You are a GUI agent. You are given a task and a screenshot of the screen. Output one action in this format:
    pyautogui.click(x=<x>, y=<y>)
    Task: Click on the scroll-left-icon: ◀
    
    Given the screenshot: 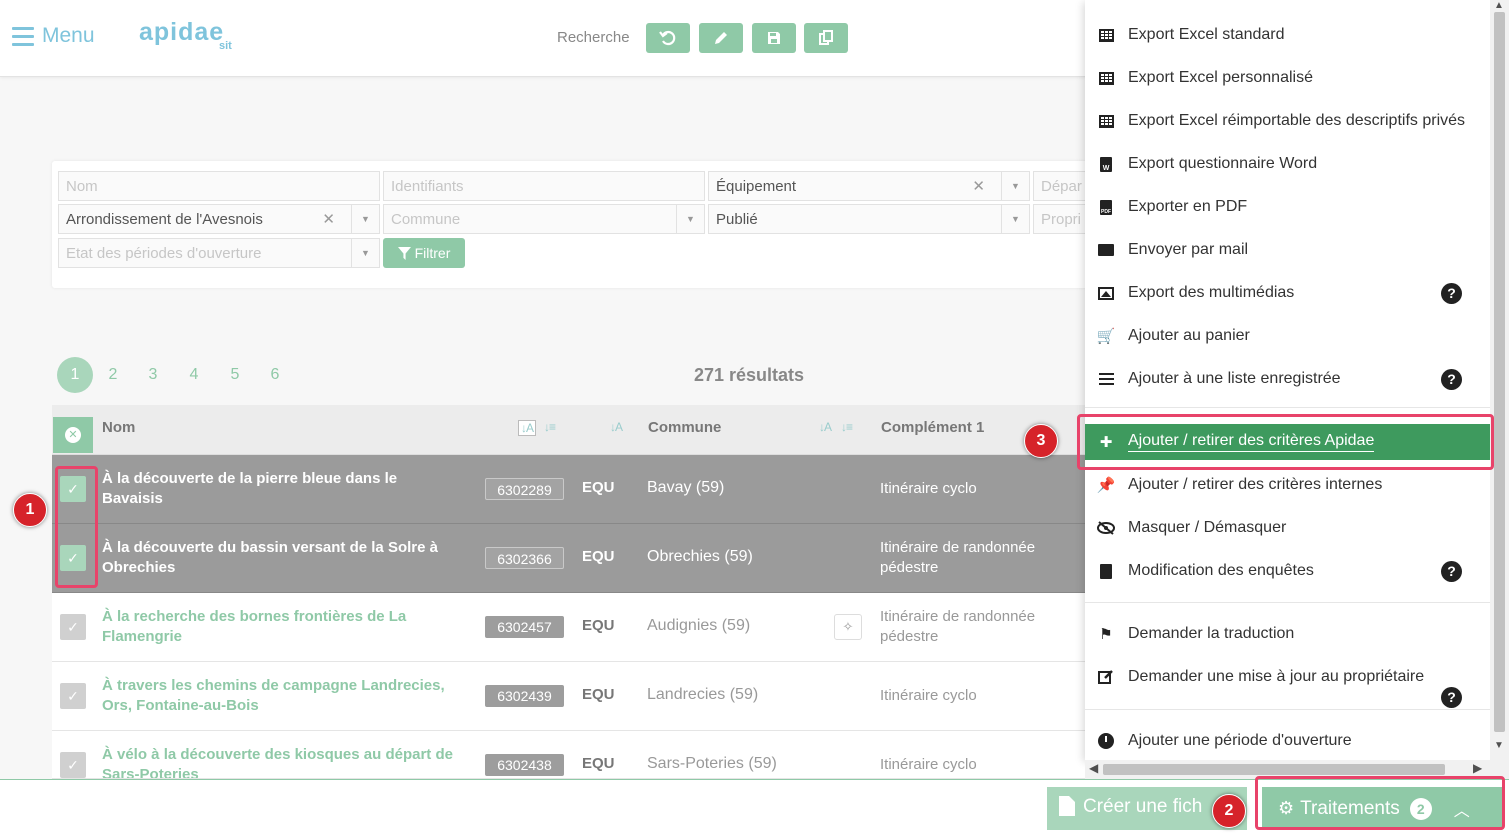 What is the action you would take?
    pyautogui.click(x=1093, y=768)
    